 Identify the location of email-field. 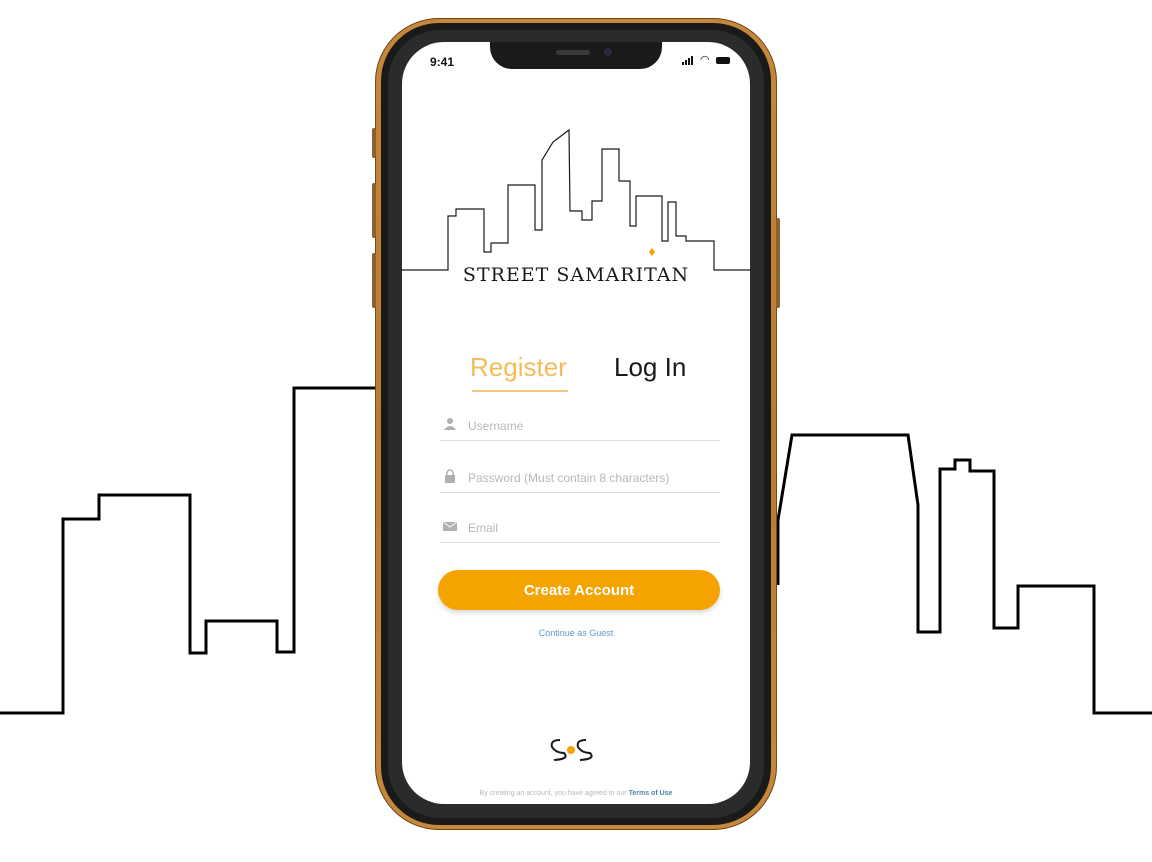
(580, 529).